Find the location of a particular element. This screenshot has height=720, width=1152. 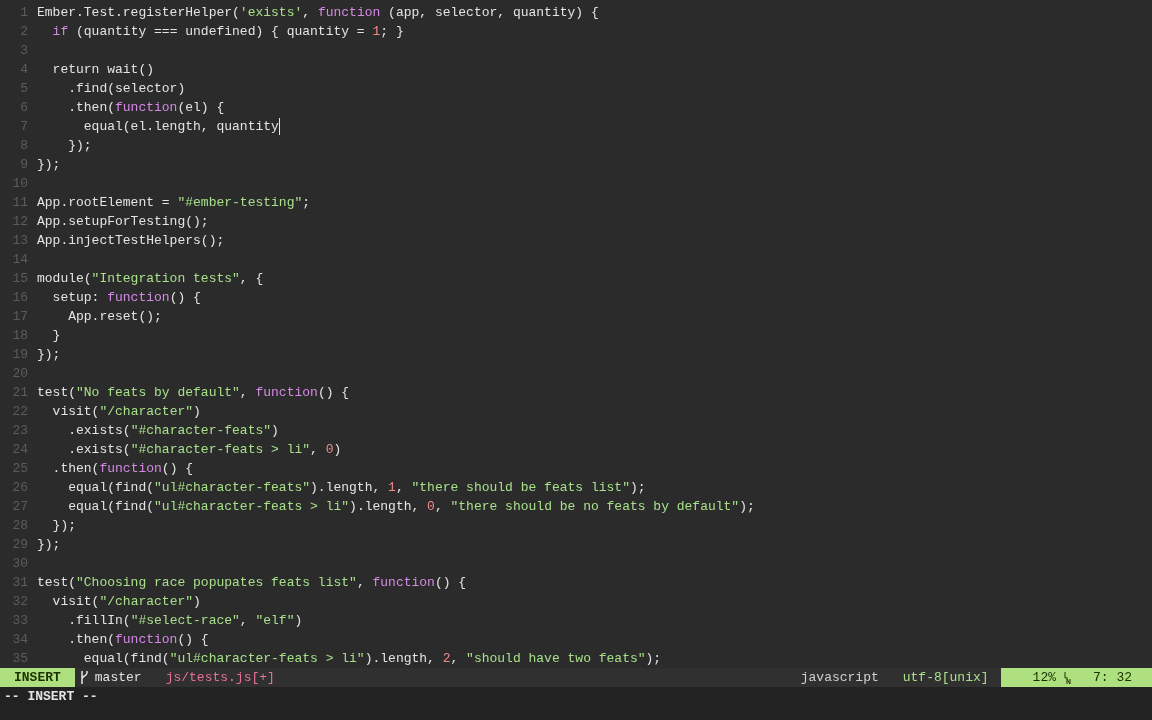

code-line: App.setupForTesting(); is located at coordinates (123, 222).